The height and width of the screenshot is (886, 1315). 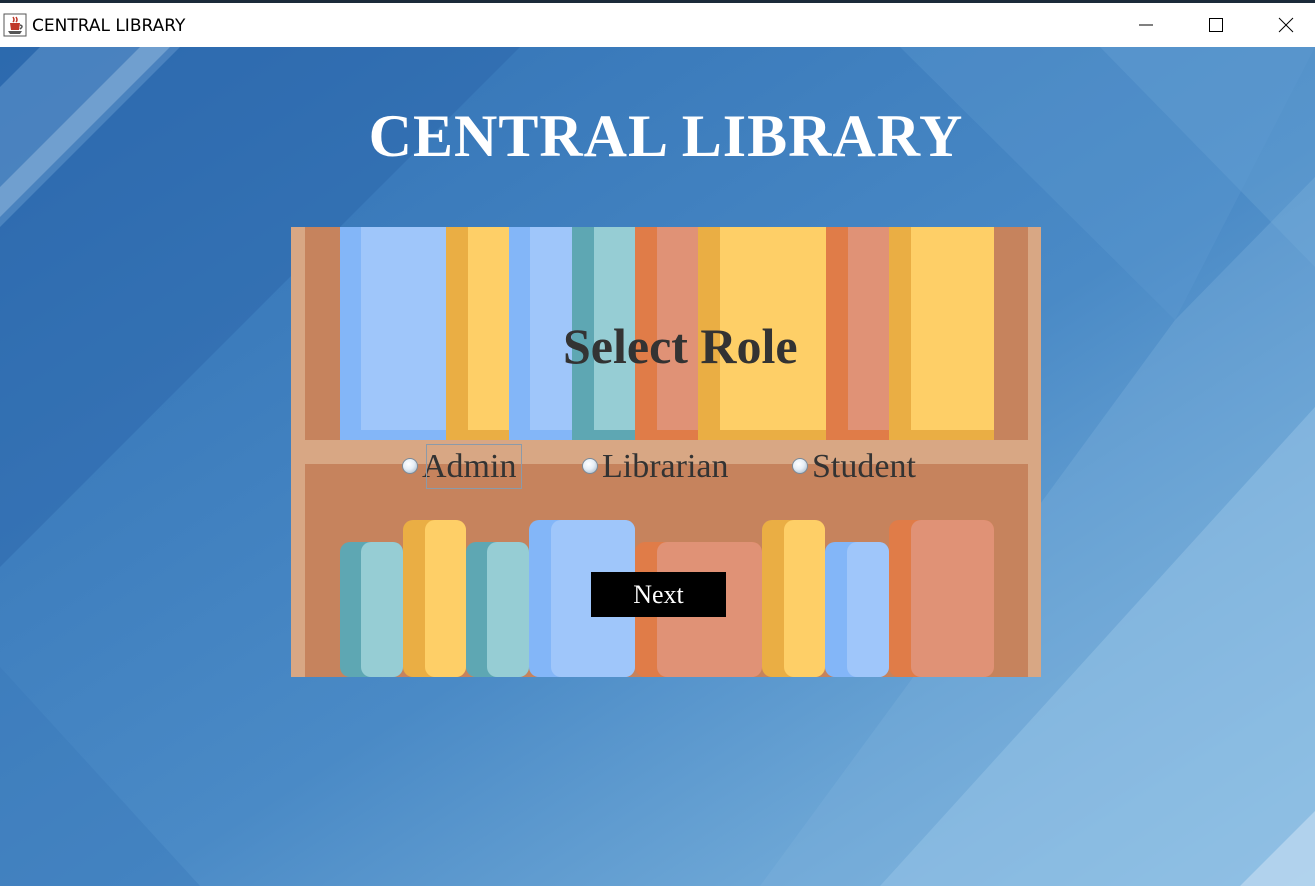 What do you see at coordinates (680, 346) in the screenshot?
I see `select-role-heading: Select Role` at bounding box center [680, 346].